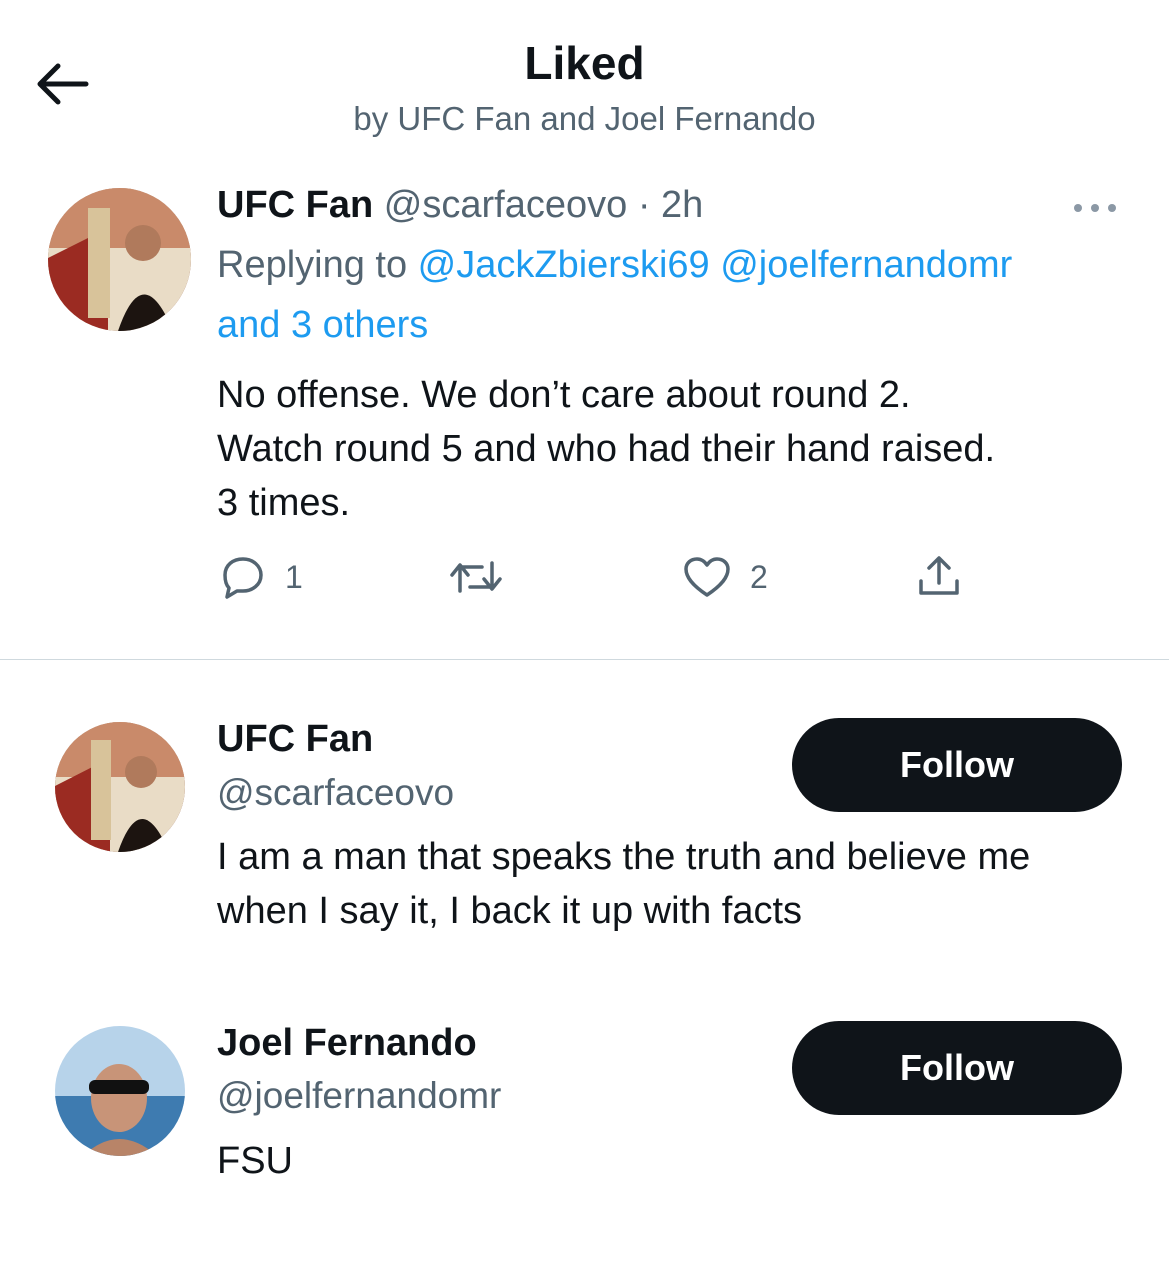  Describe the element at coordinates (476, 577) in the screenshot. I see `retweet-icon` at that location.